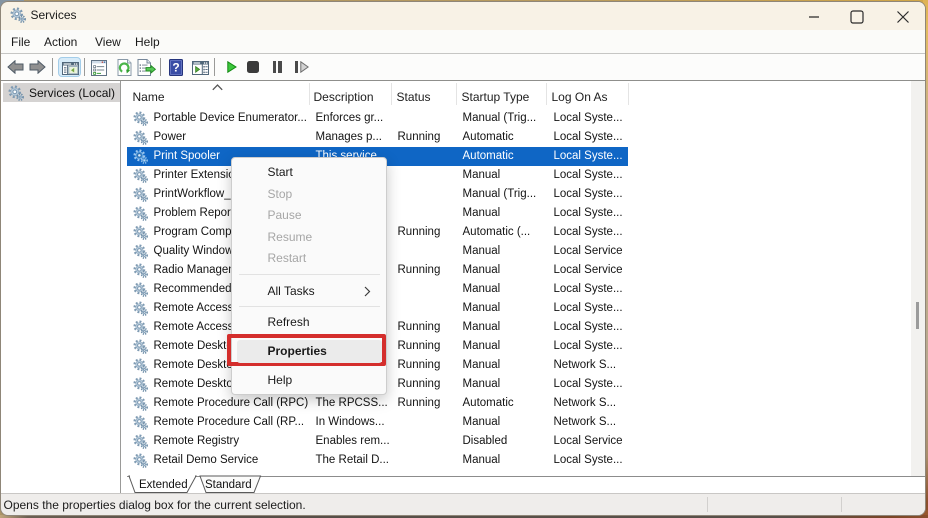 Image resolution: width=928 pixels, height=518 pixels. Describe the element at coordinates (163, 485) in the screenshot. I see `svg-text: Extended` at that location.